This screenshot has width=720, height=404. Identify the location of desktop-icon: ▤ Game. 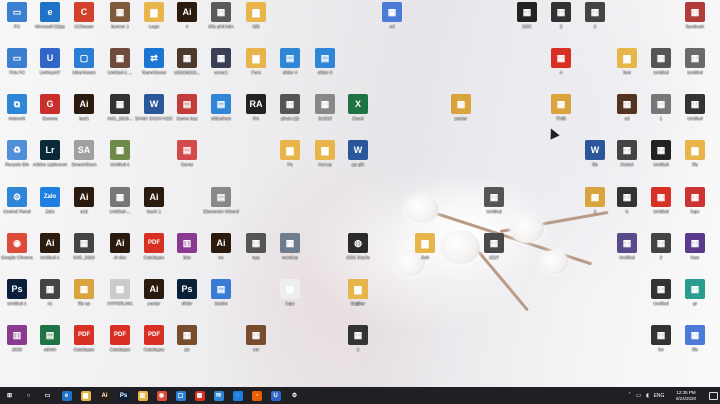
(187, 153).